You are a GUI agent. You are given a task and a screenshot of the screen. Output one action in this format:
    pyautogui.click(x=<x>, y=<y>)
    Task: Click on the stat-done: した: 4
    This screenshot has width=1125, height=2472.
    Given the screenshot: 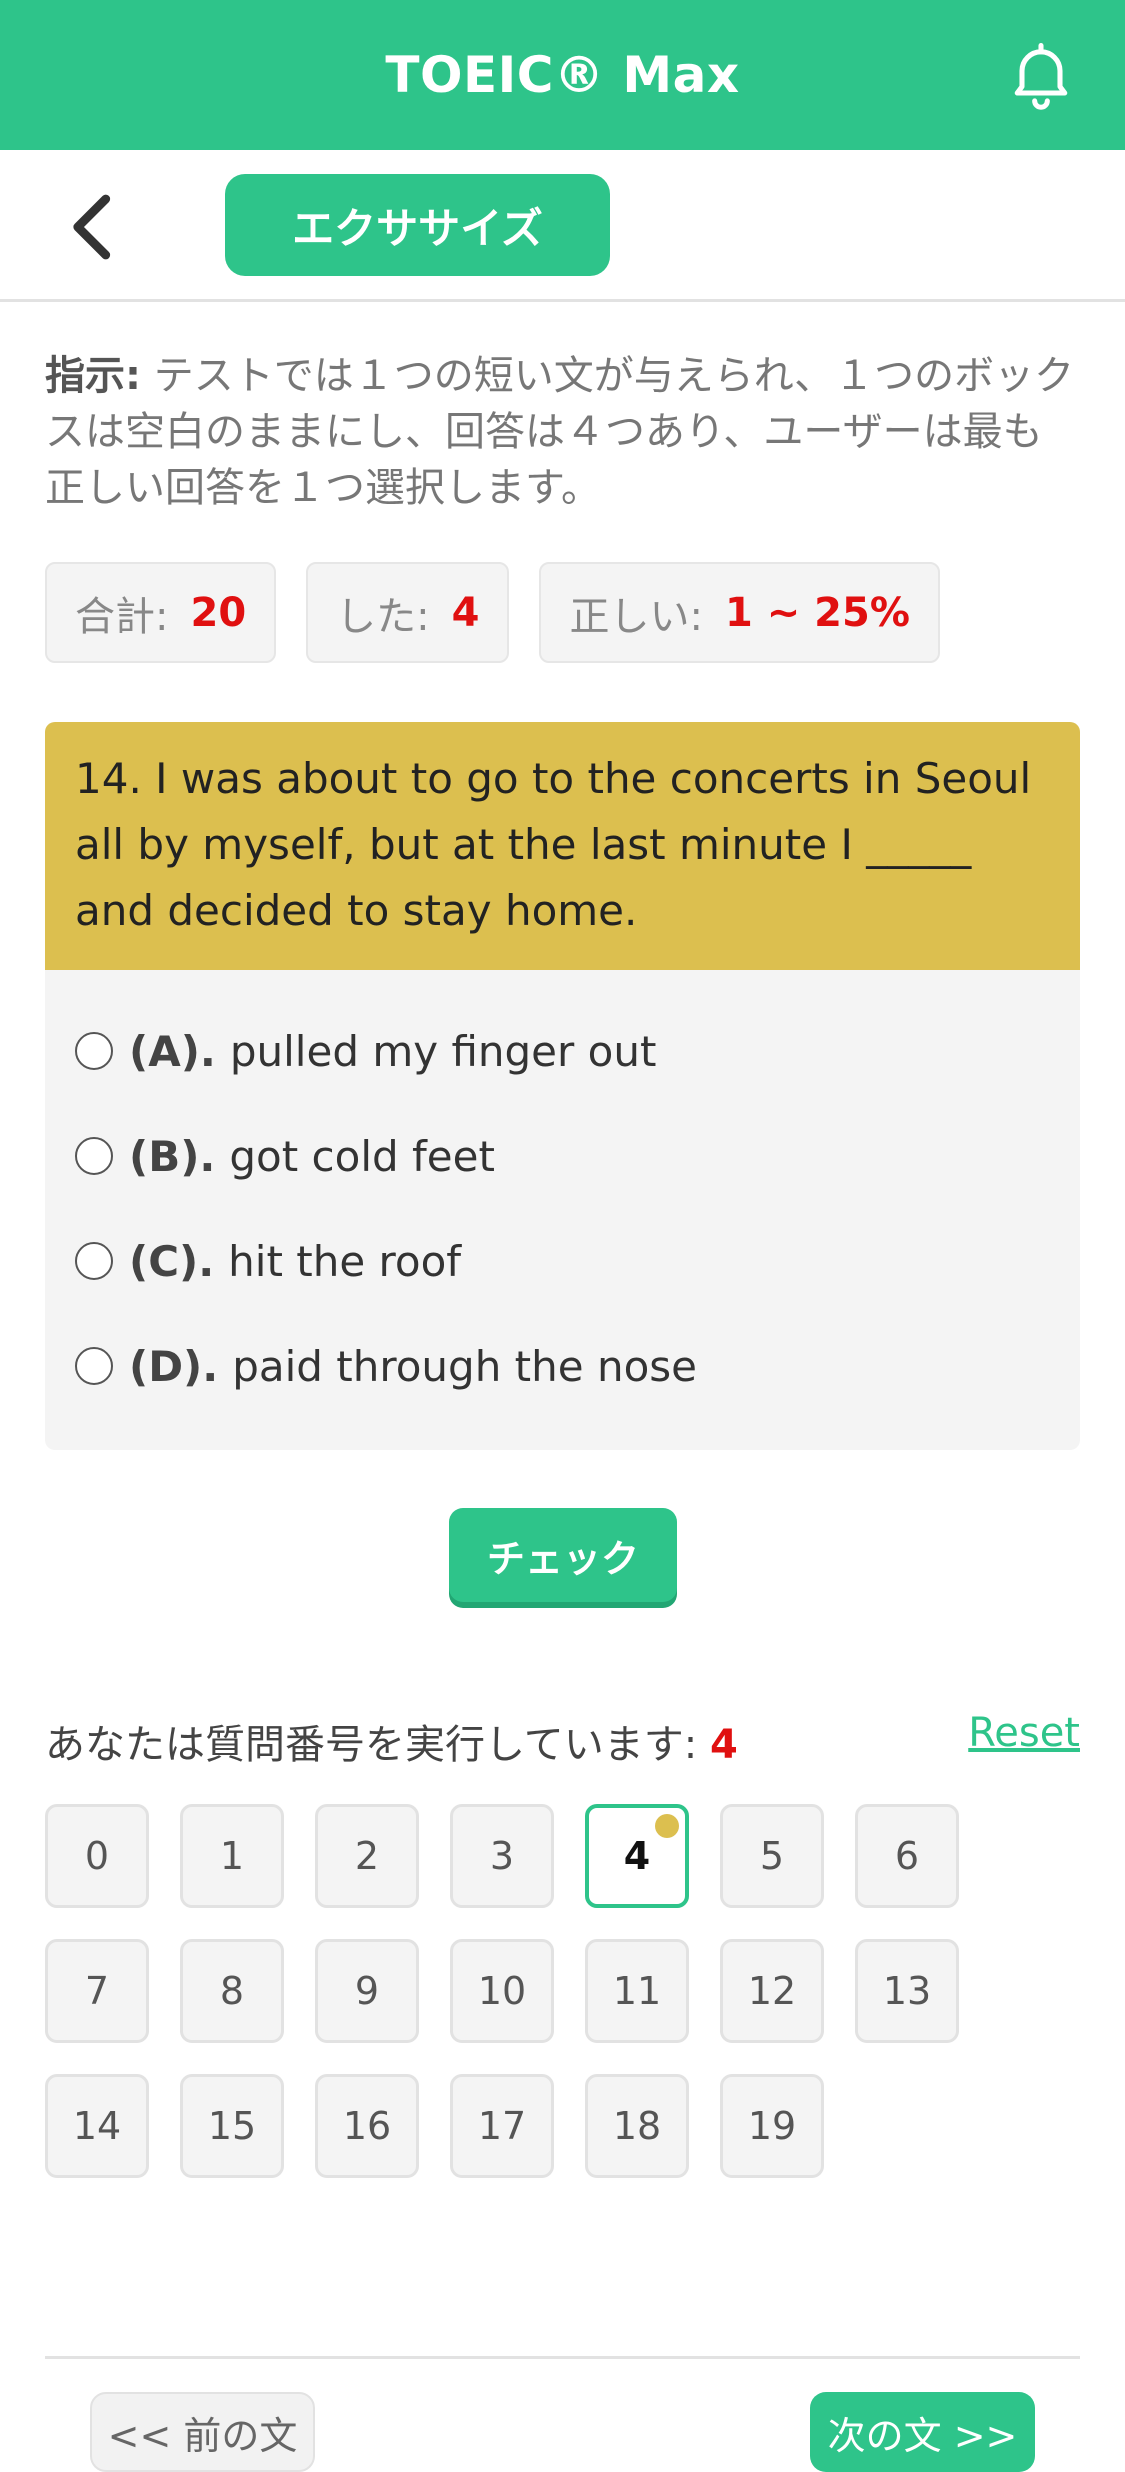 What is the action you would take?
    pyautogui.click(x=408, y=612)
    